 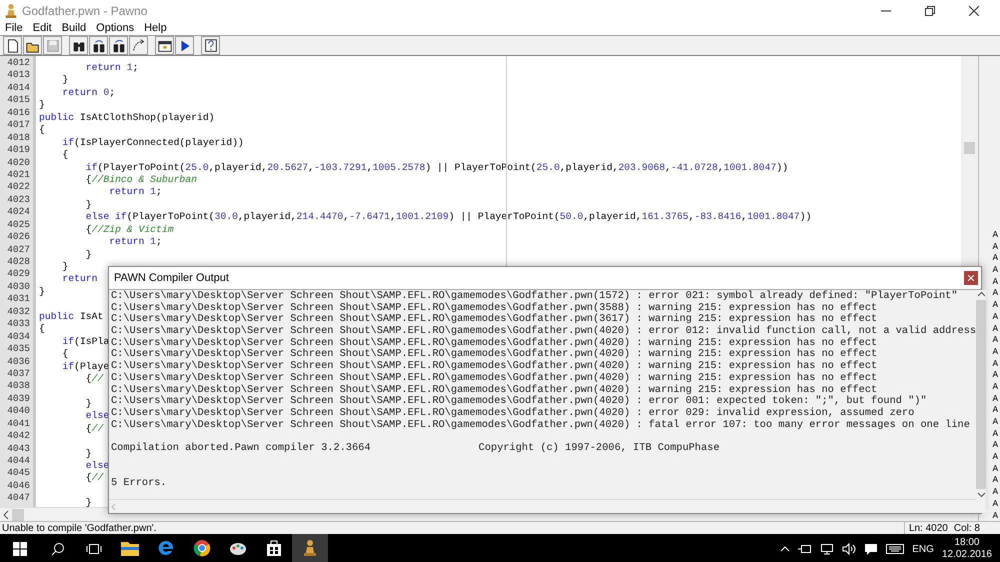 What do you see at coordinates (18, 125) in the screenshot?
I see `line-number: 4017` at bounding box center [18, 125].